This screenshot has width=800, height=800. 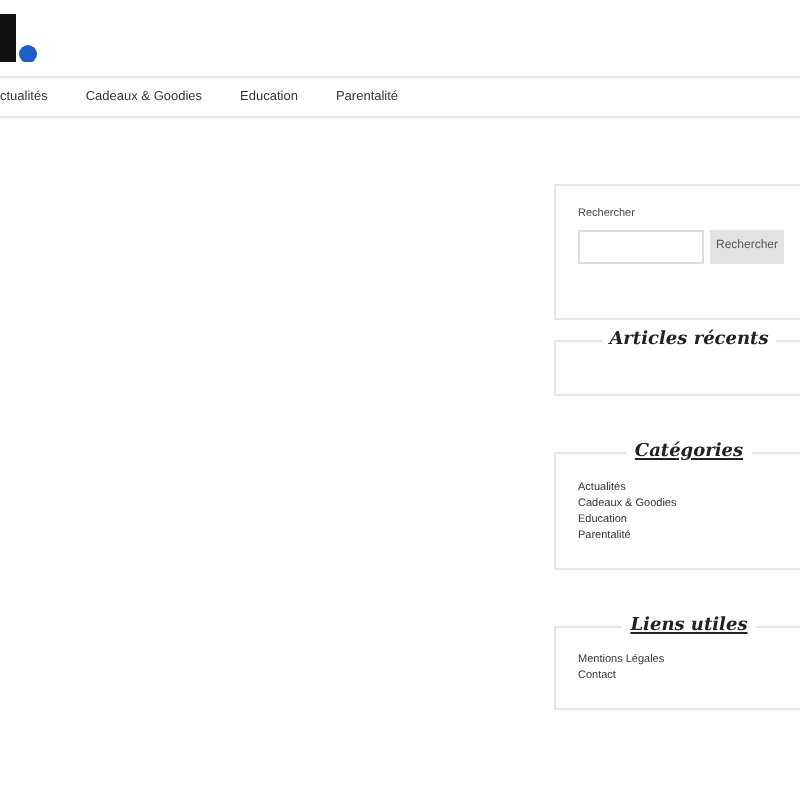 What do you see at coordinates (688, 341) in the screenshot?
I see `widget-title: Articles récents` at bounding box center [688, 341].